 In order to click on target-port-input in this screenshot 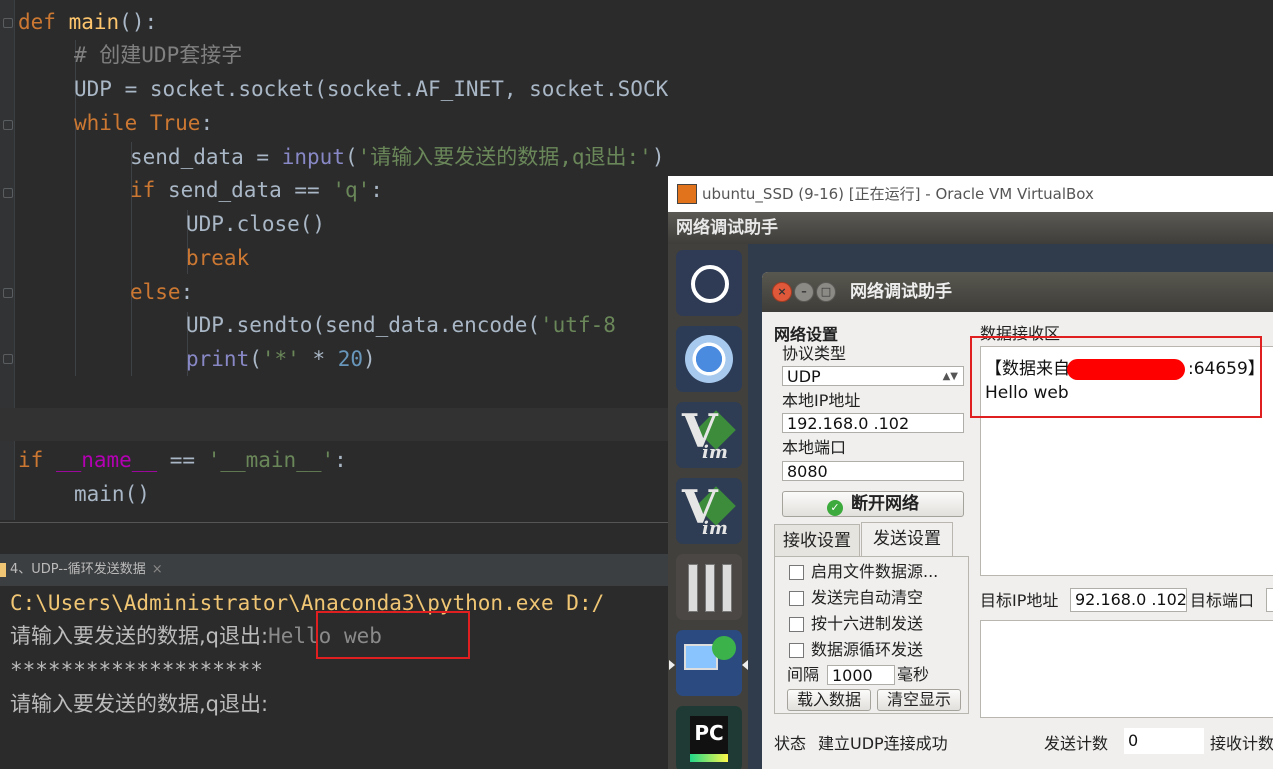, I will do `click(1269, 600)`.